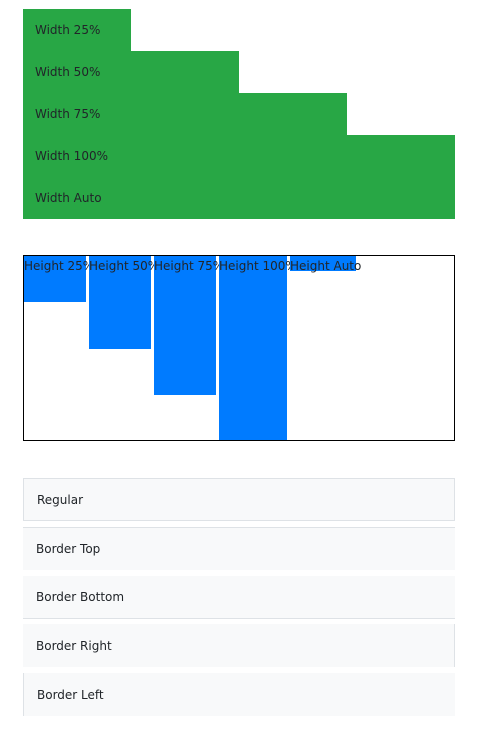 The height and width of the screenshot is (736, 495). What do you see at coordinates (239, 645) in the screenshot?
I see `border-right-item: Border Right` at bounding box center [239, 645].